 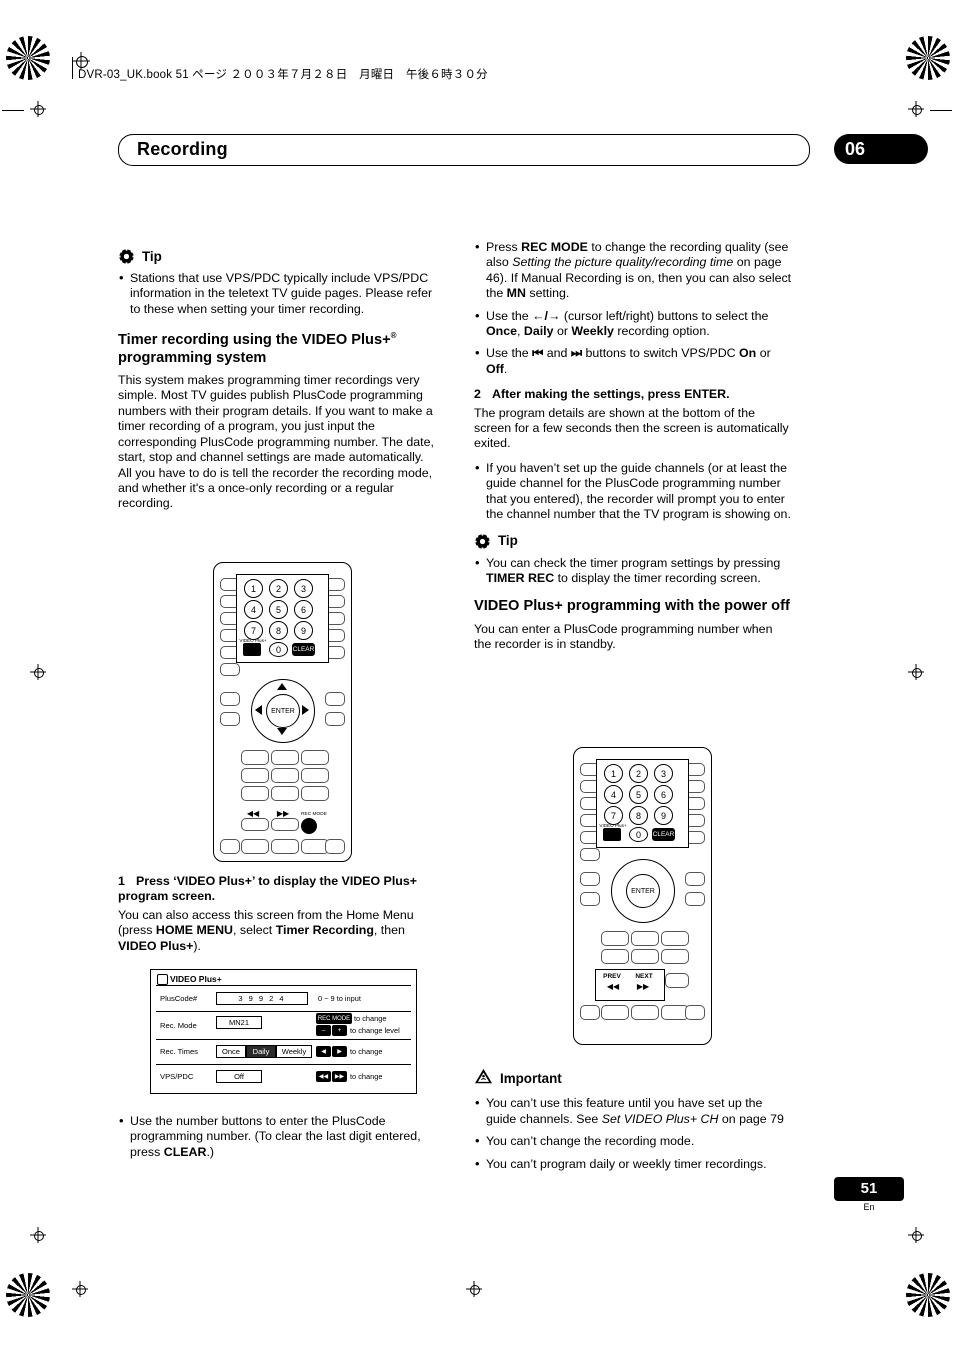 I want to click on enter-key: ENTER, so click(x=283, y=711).